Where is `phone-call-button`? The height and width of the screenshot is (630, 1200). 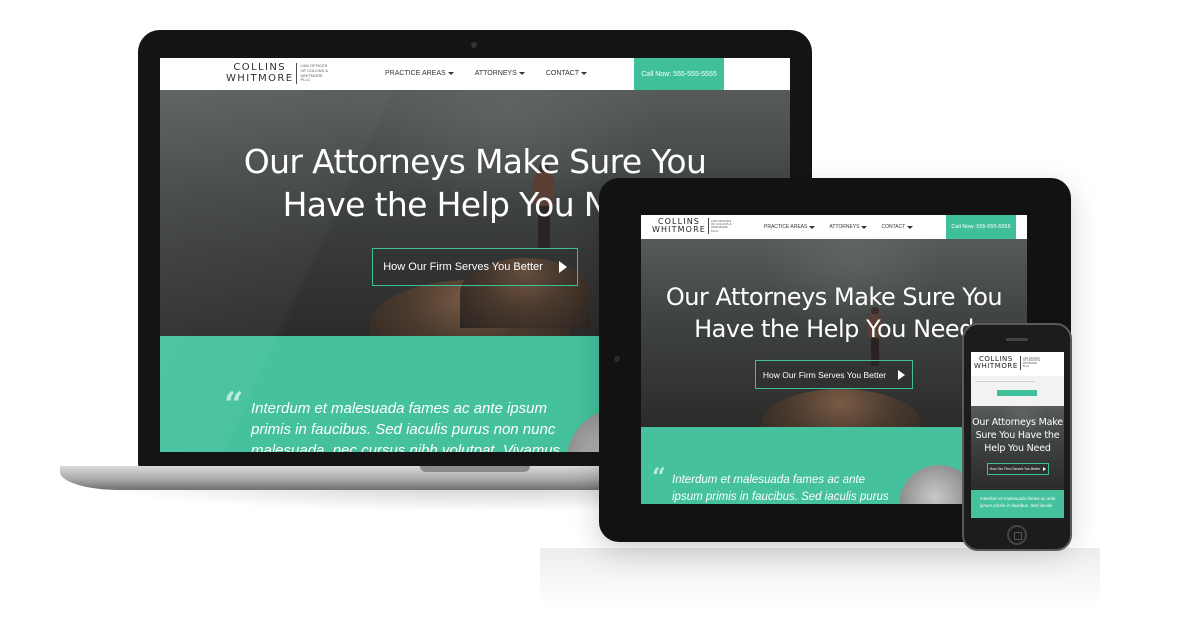 phone-call-button is located at coordinates (1017, 393).